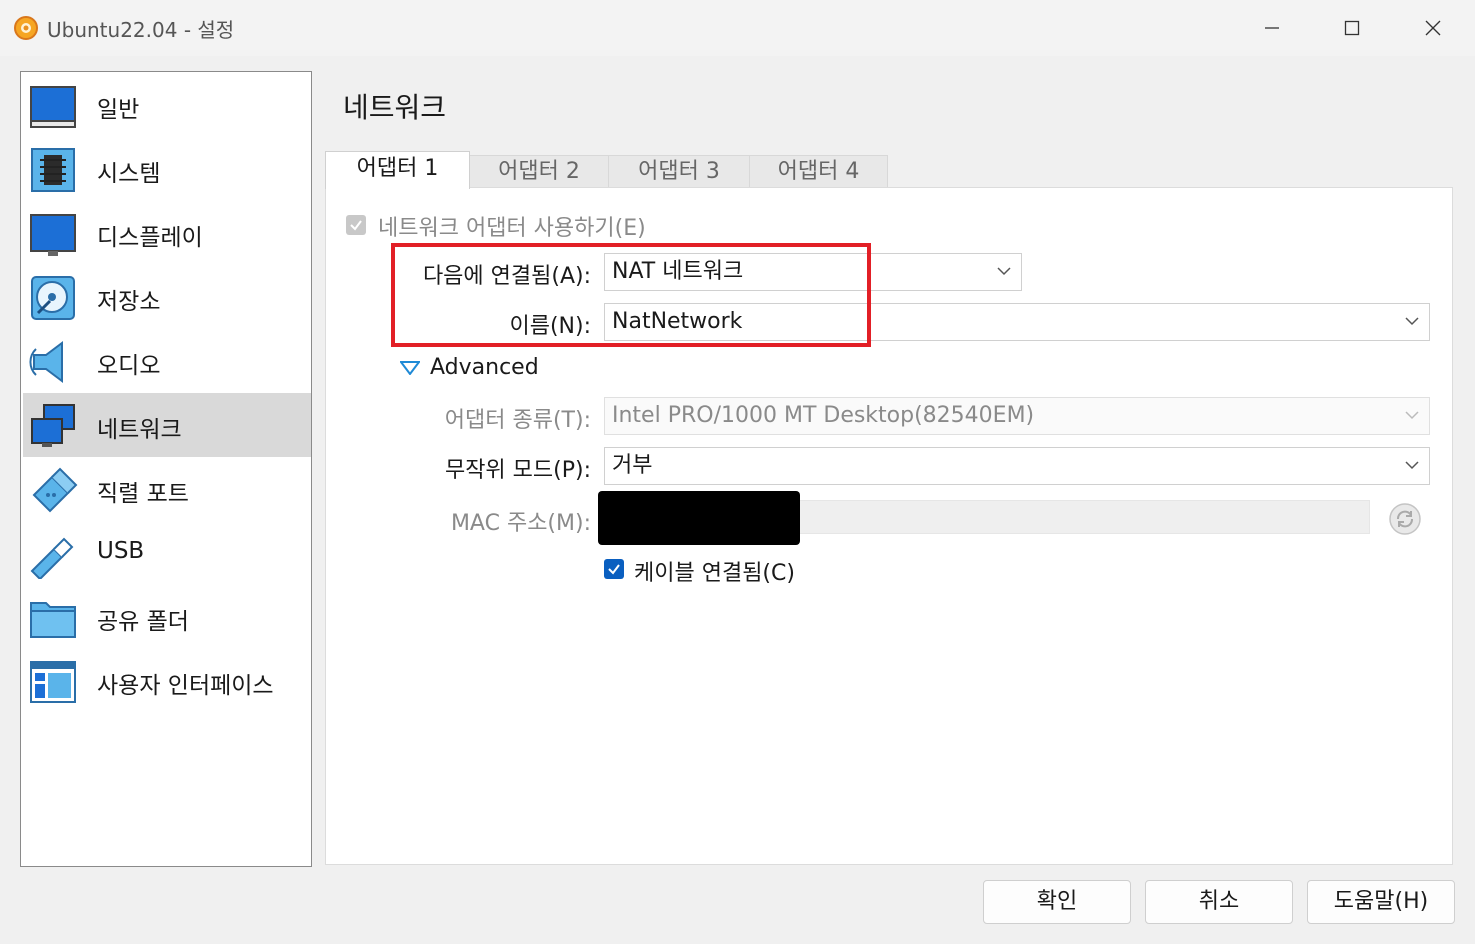 The image size is (1475, 944). I want to click on enable-adapter-label: 네트워크 어댑터 사용하기(E), so click(512, 228).